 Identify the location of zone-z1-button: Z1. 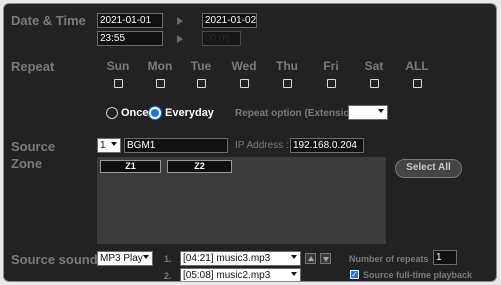
(130, 166).